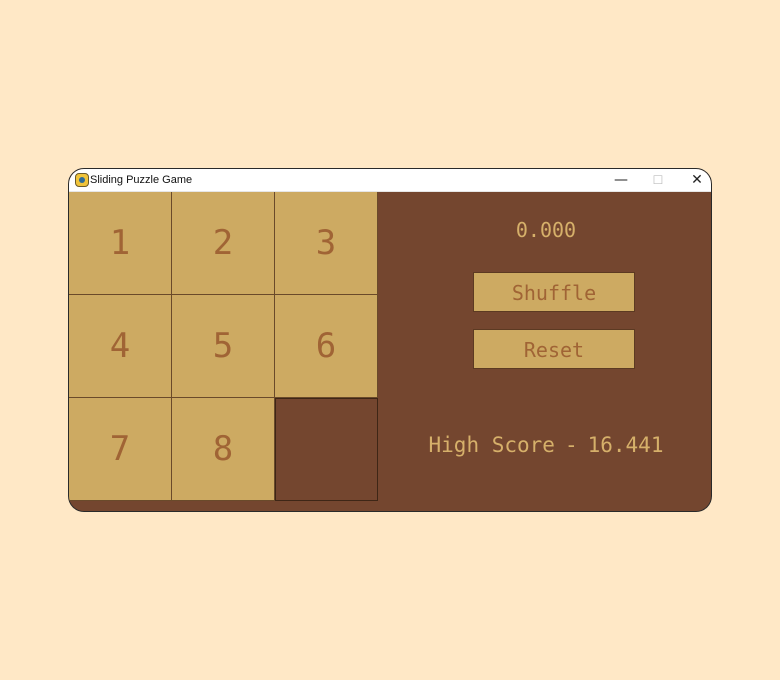 This screenshot has width=780, height=680. Describe the element at coordinates (120, 346) in the screenshot. I see `tile-4: 4` at that location.